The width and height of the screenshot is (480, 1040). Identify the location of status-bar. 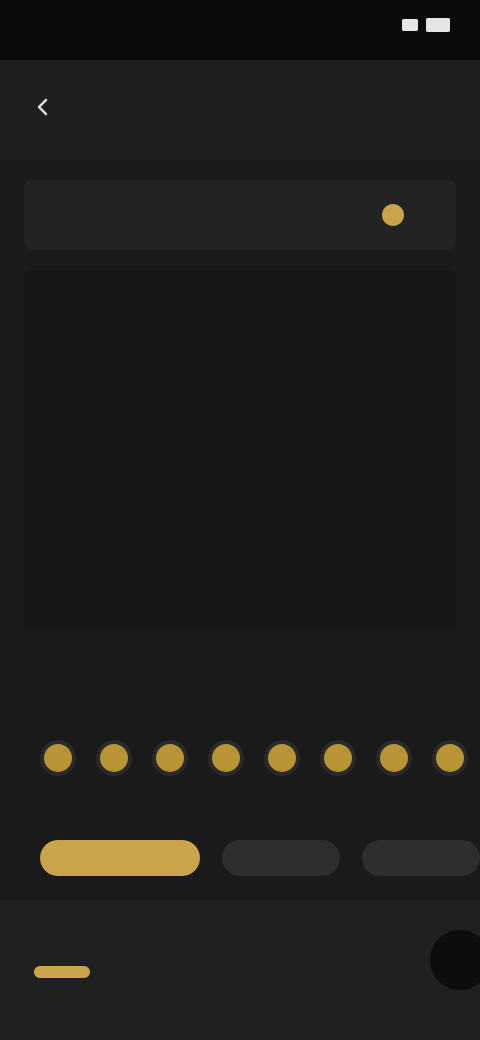
(240, 30).